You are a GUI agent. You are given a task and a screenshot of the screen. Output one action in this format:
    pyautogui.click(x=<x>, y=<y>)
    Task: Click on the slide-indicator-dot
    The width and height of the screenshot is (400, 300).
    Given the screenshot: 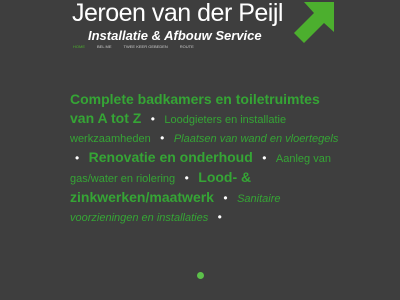 What is the action you would take?
    pyautogui.click(x=200, y=275)
    